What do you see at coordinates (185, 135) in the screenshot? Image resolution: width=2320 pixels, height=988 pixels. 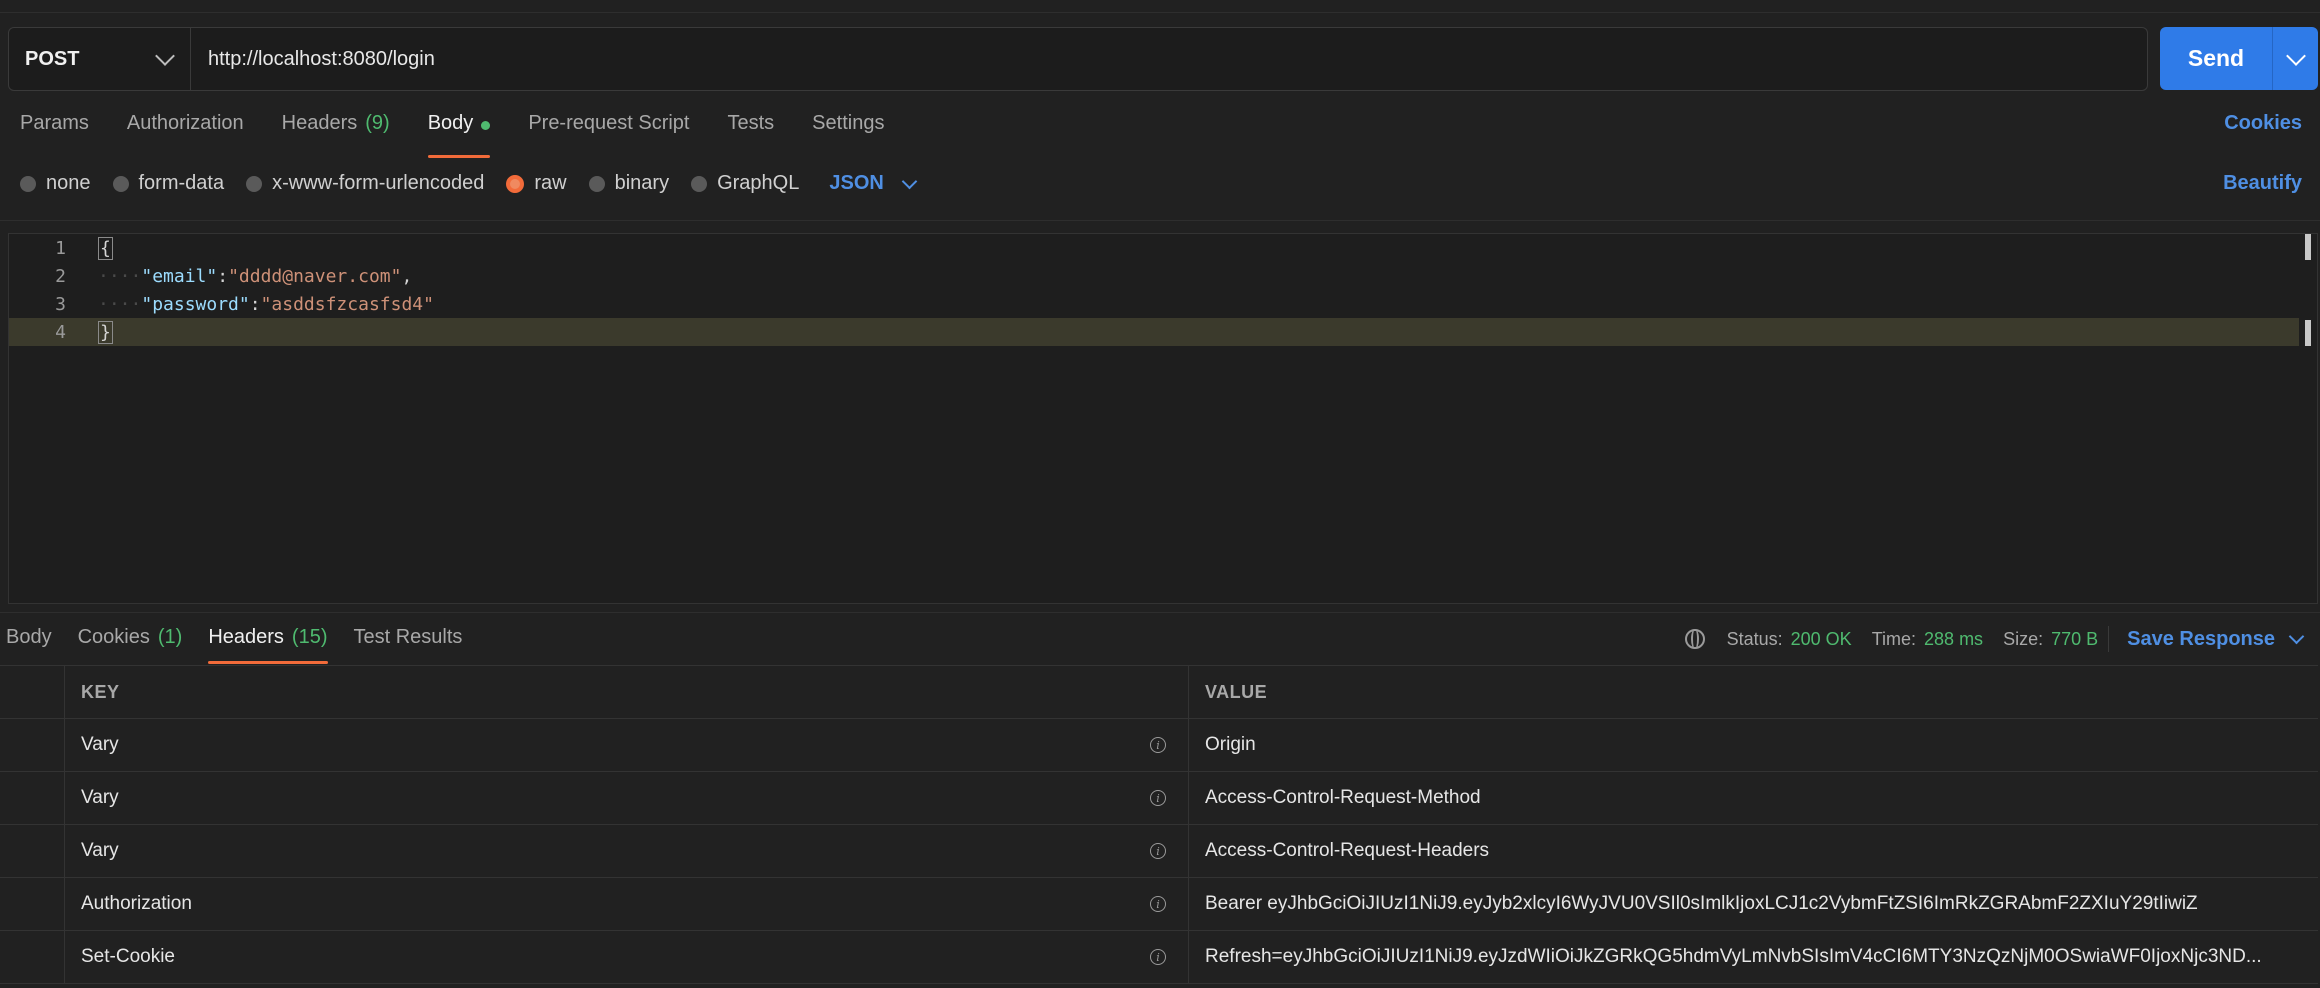 I see `tab-authorization: Authorization` at bounding box center [185, 135].